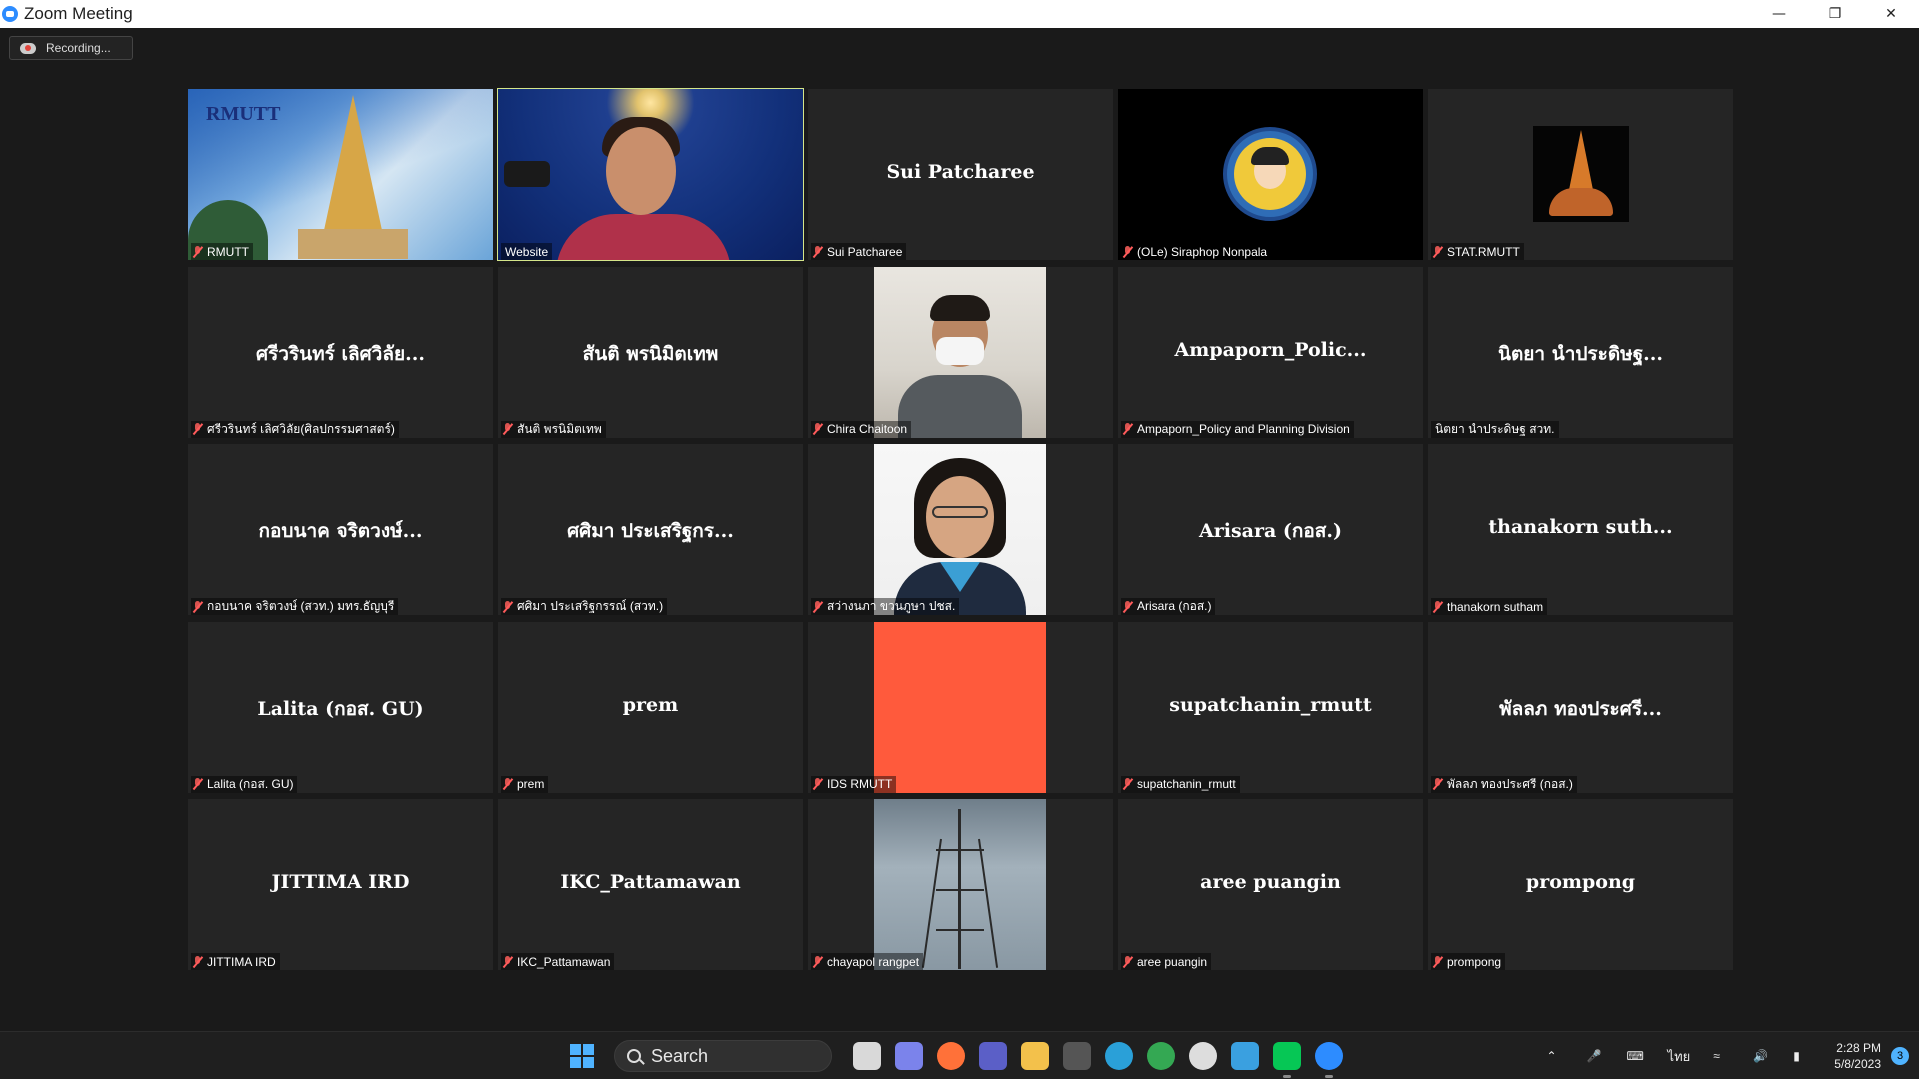 This screenshot has height=1079, width=1919. Describe the element at coordinates (1474, 961) in the screenshot. I see `participant-name: prompong` at that location.